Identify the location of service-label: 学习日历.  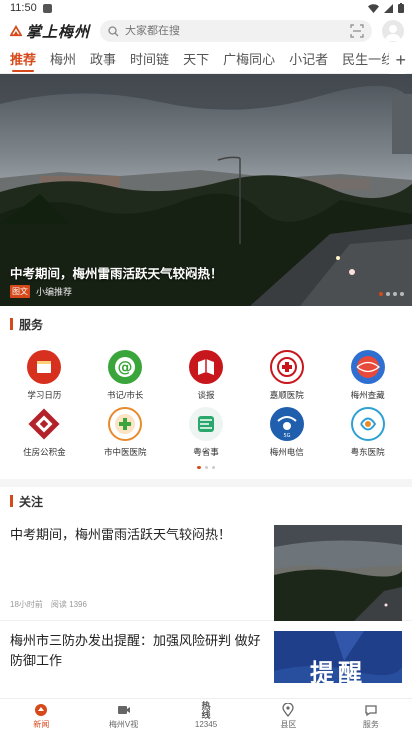
(44, 395).